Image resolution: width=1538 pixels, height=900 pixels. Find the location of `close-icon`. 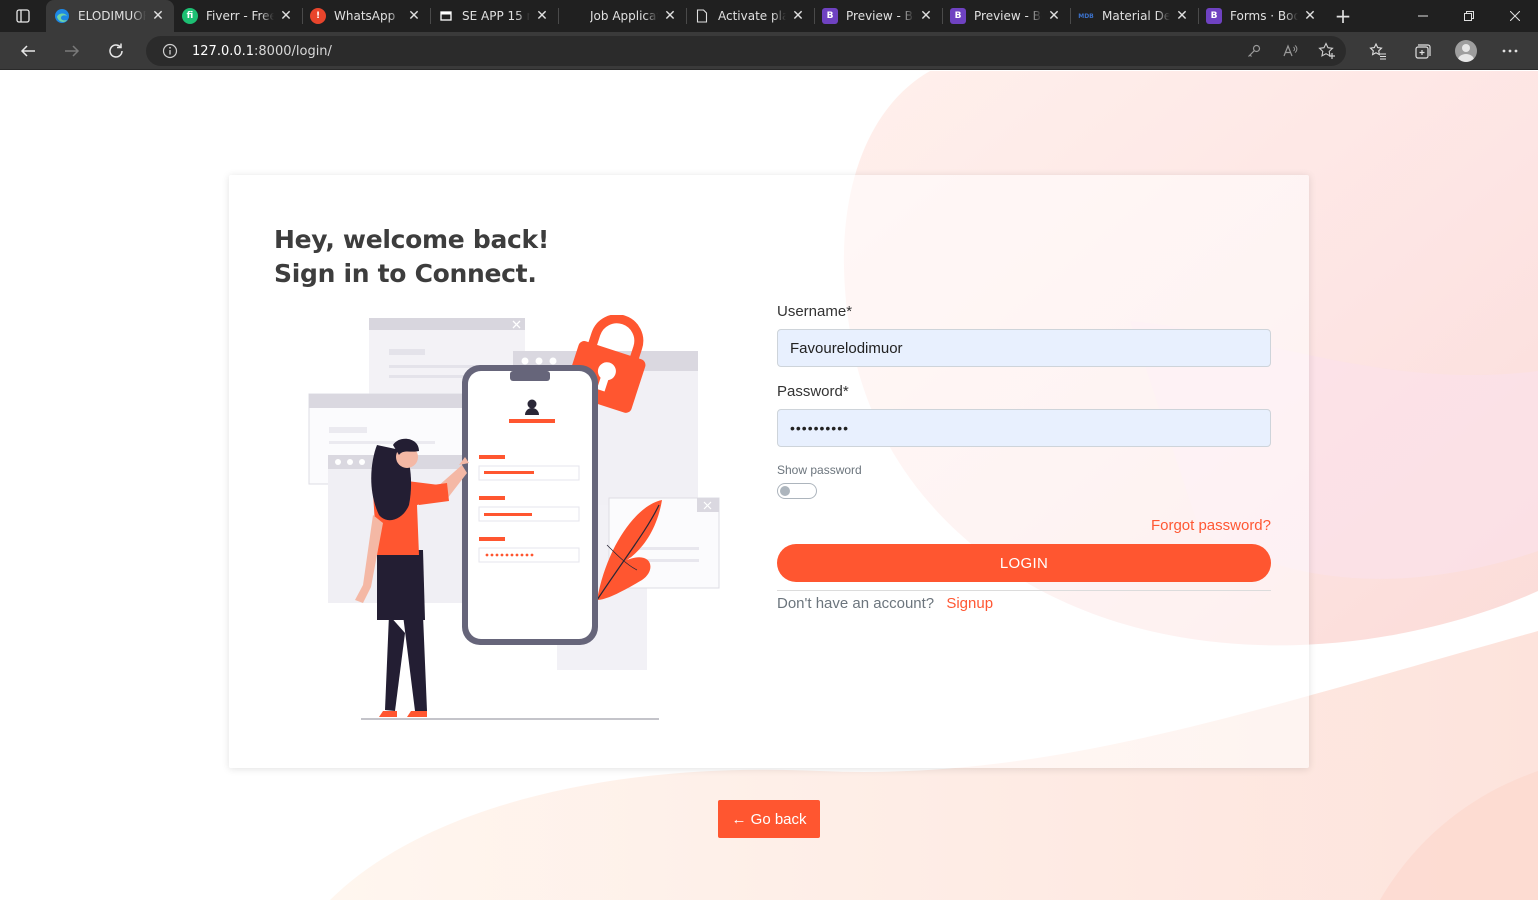

close-icon is located at coordinates (1515, 16).